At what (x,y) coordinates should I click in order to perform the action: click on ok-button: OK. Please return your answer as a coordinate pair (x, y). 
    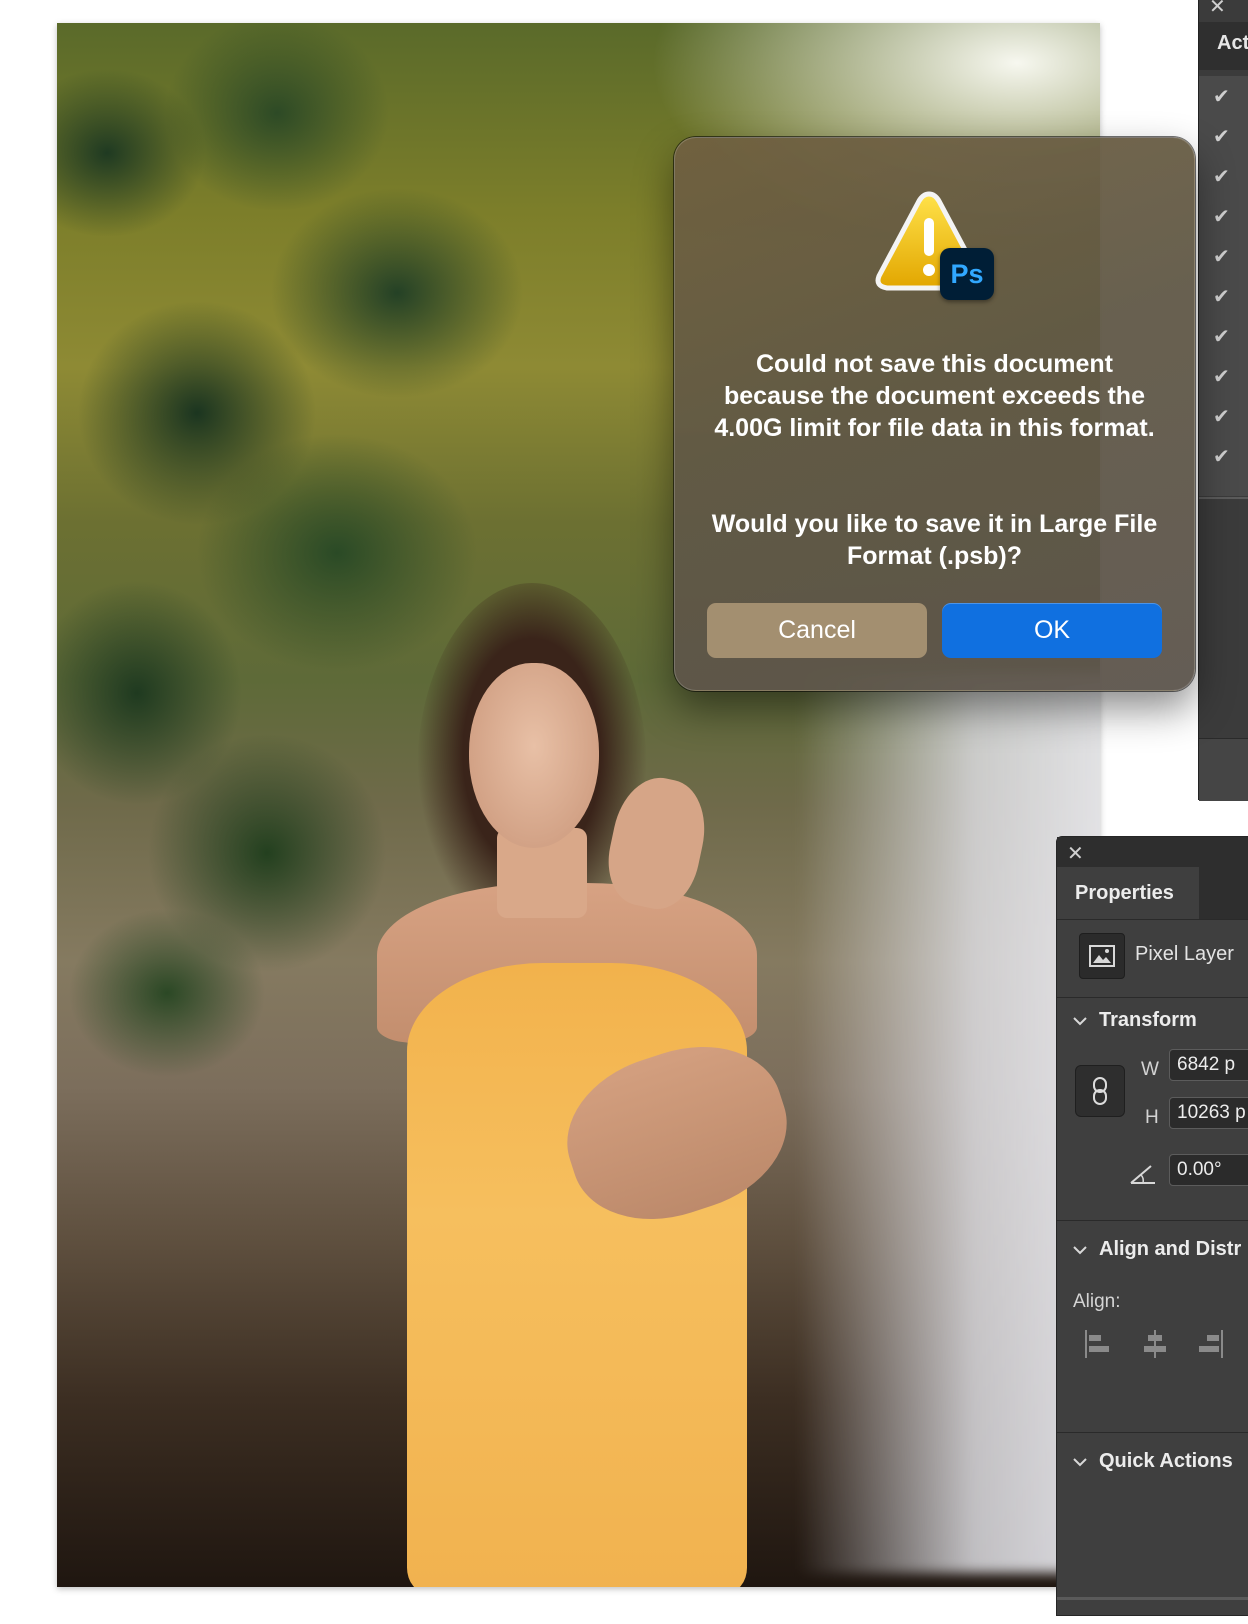
    Looking at the image, I should click on (1052, 630).